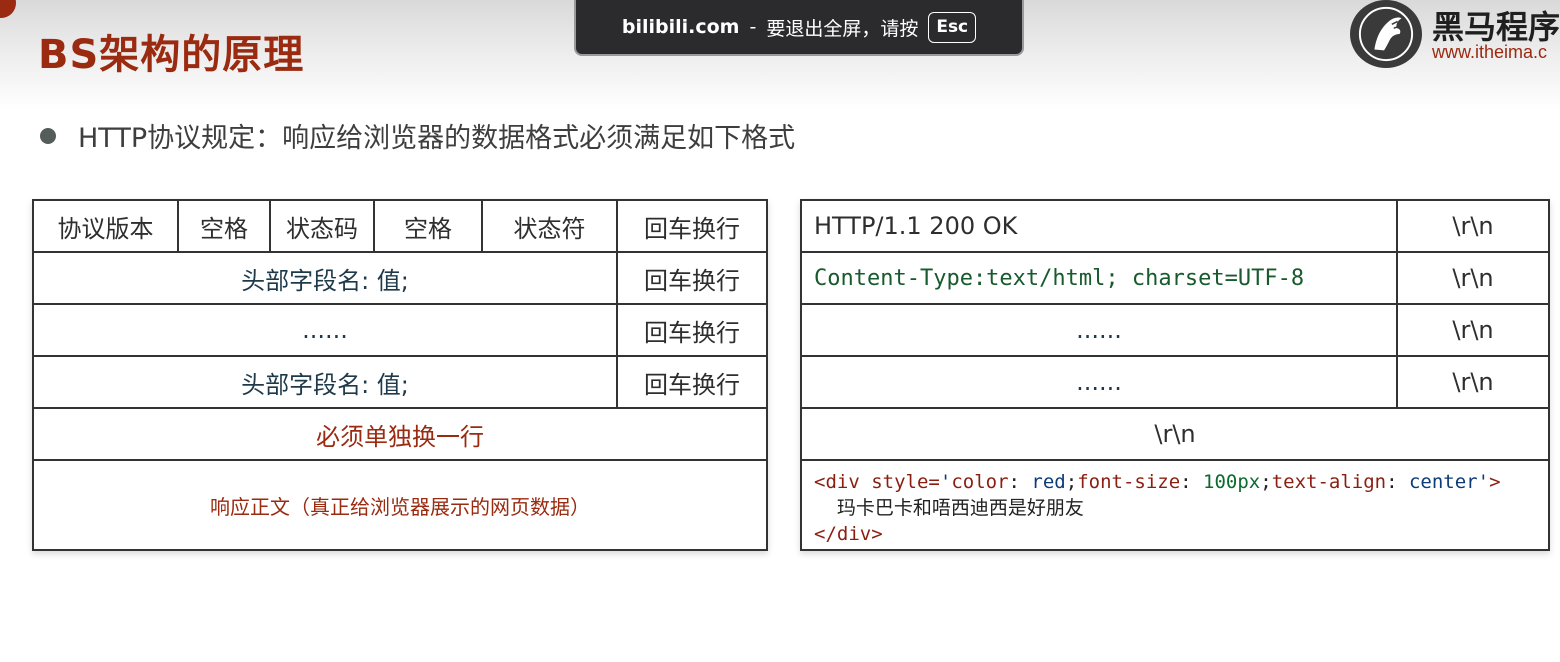  What do you see at coordinates (680, 27) in the screenshot?
I see `banner-site: bilibili.com` at bounding box center [680, 27].